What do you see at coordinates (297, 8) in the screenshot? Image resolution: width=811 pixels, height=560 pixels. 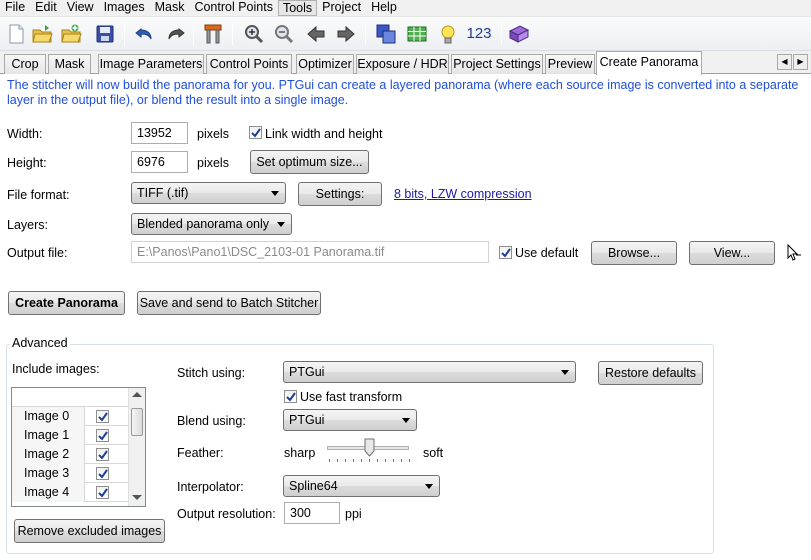 I see `menu-tools: Tools` at bounding box center [297, 8].